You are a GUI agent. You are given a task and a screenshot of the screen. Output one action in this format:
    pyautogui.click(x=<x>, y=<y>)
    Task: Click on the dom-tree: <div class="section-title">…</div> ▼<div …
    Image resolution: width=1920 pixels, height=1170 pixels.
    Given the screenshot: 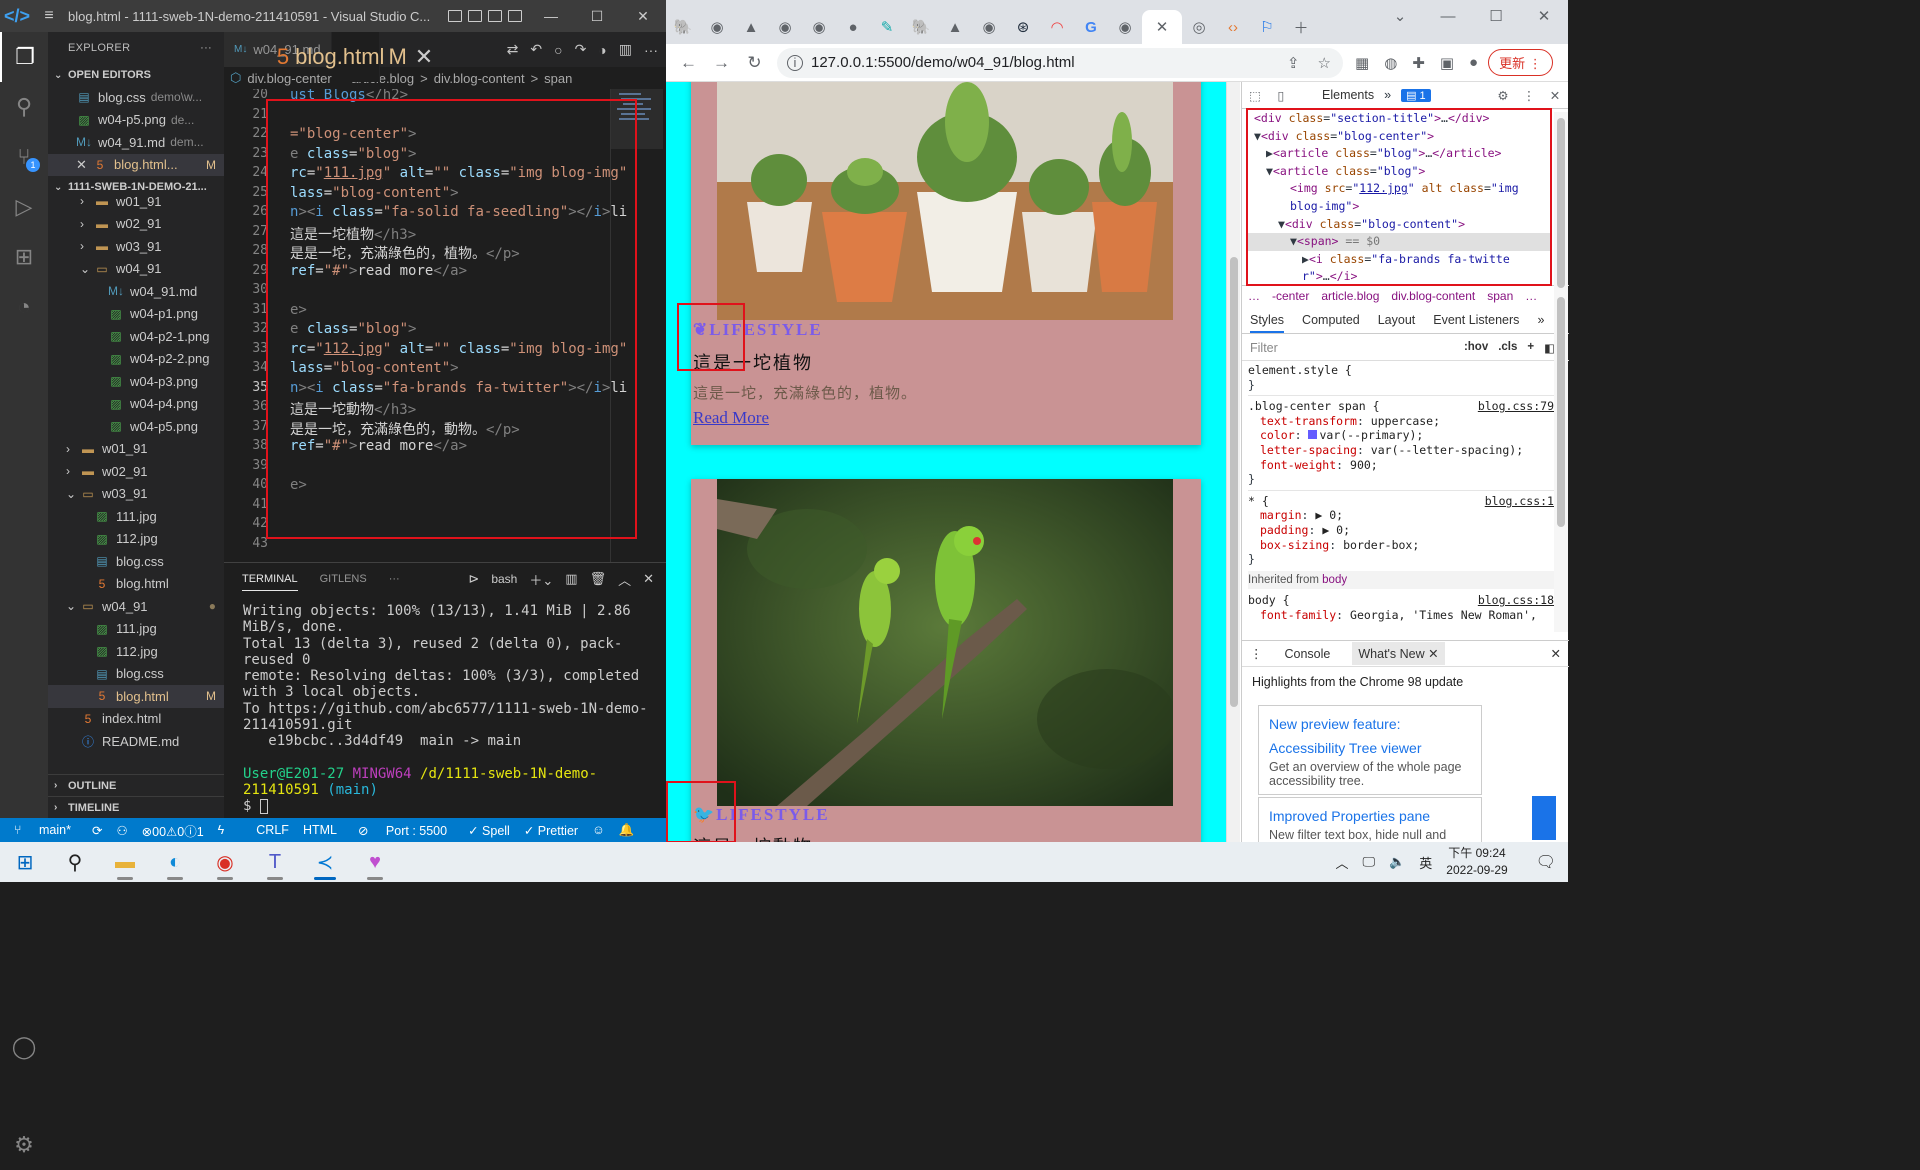 What is the action you would take?
    pyautogui.click(x=1398, y=200)
    